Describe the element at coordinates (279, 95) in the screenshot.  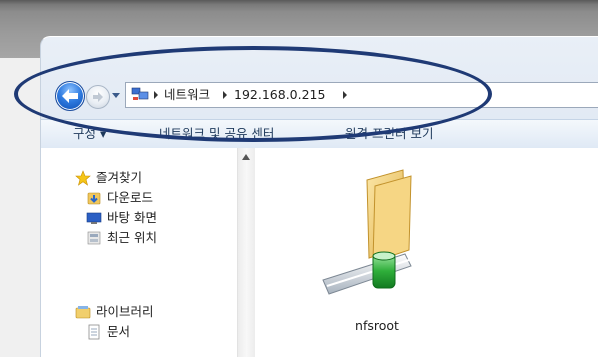
I see `breadcrumb-host: 192.168.0.215` at that location.